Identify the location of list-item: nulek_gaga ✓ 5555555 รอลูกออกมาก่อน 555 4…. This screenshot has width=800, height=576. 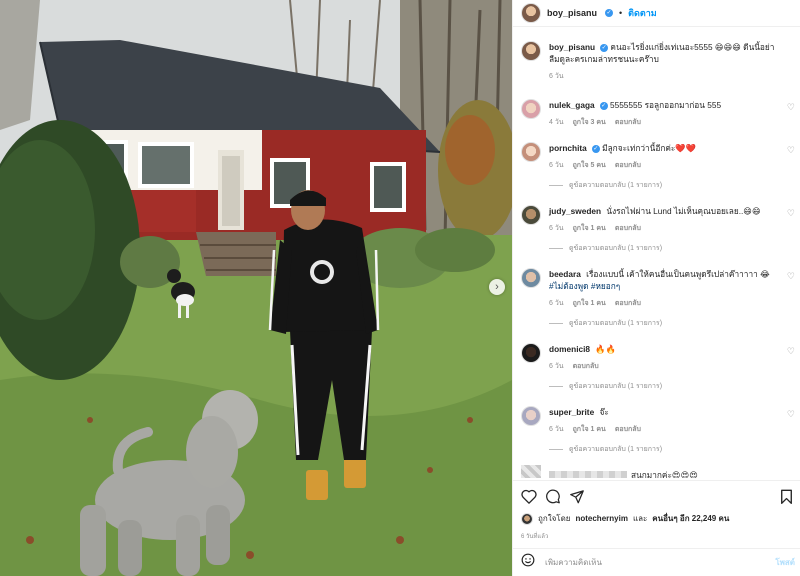
(656, 113).